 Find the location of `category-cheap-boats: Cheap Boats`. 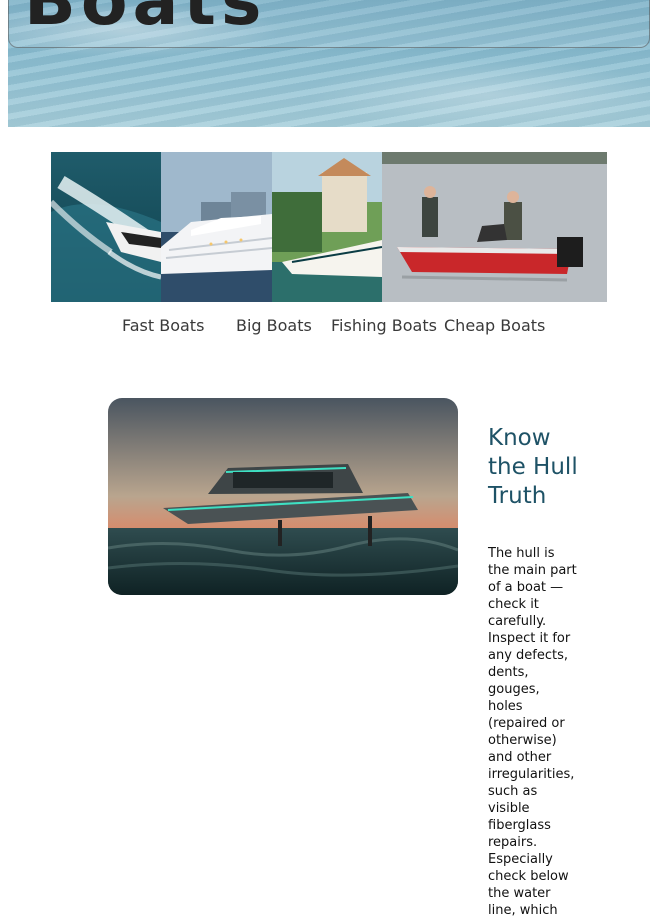

category-cheap-boats: Cheap Boats is located at coordinates (494, 325).